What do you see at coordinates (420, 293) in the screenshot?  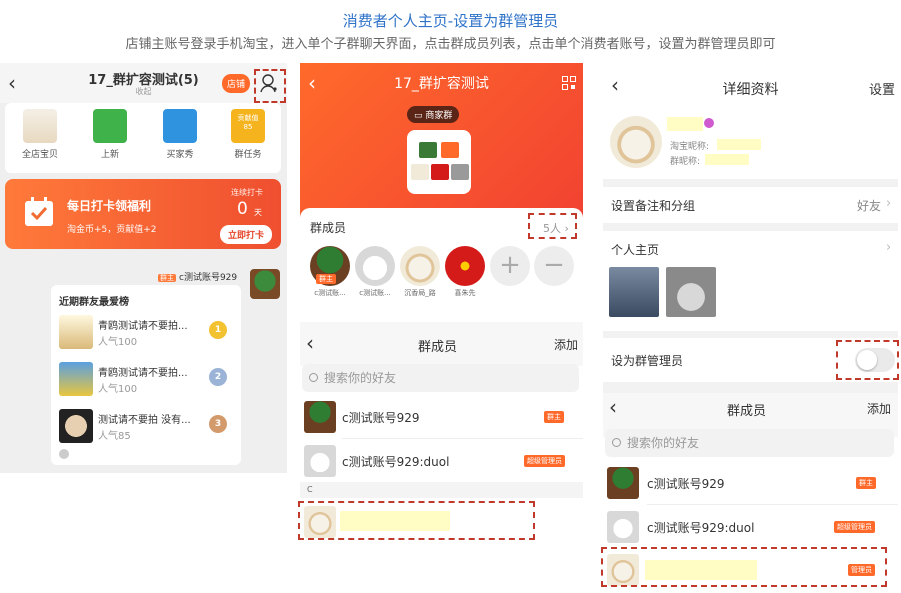 I see `member-name: 沉香局_路` at bounding box center [420, 293].